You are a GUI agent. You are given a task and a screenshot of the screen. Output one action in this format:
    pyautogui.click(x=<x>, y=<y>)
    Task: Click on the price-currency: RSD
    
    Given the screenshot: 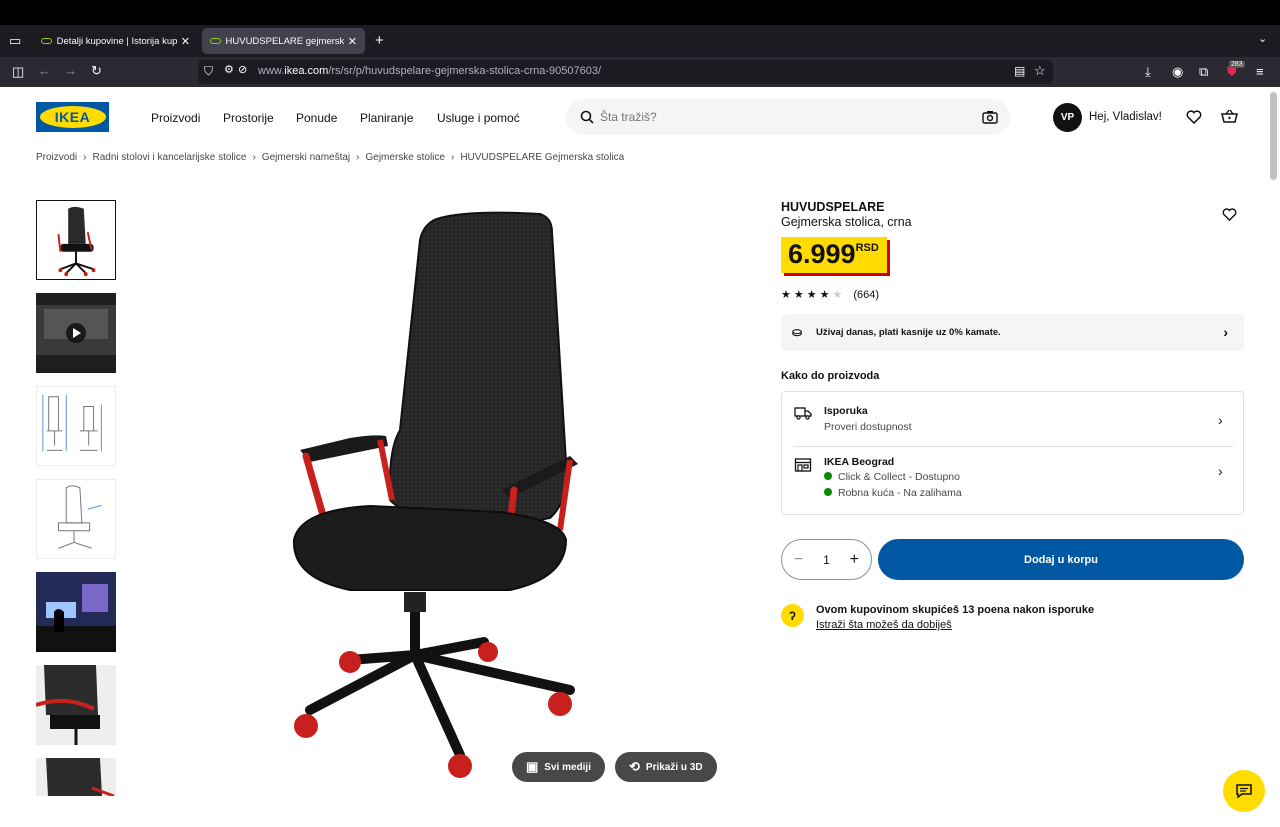 What is the action you would take?
    pyautogui.click(x=867, y=248)
    